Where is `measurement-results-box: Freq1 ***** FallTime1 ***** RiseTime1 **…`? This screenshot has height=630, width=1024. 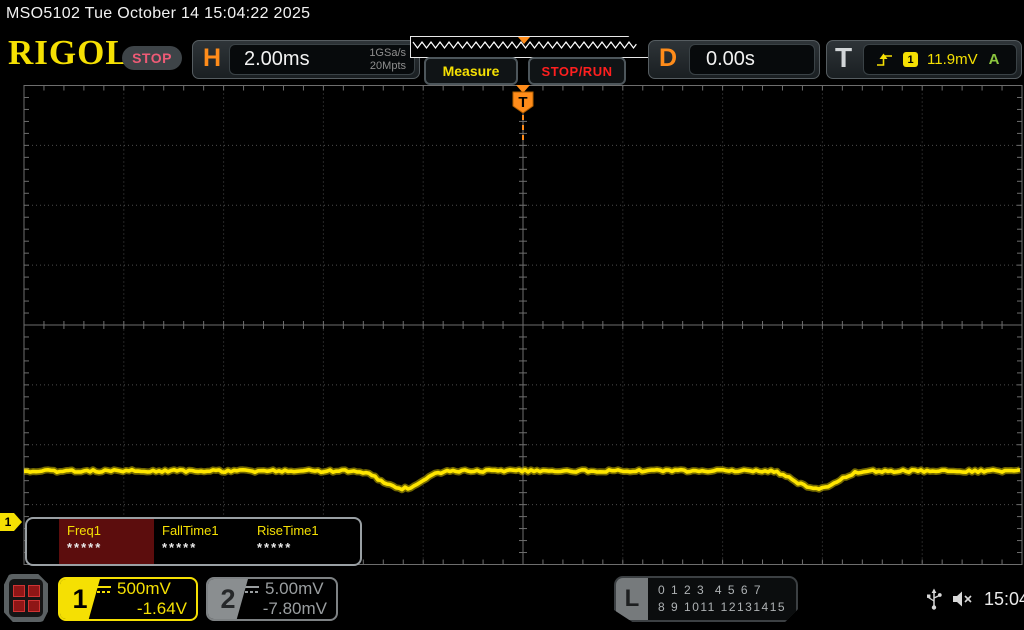 measurement-results-box: Freq1 ***** FallTime1 ***** RiseTime1 **… is located at coordinates (193, 541).